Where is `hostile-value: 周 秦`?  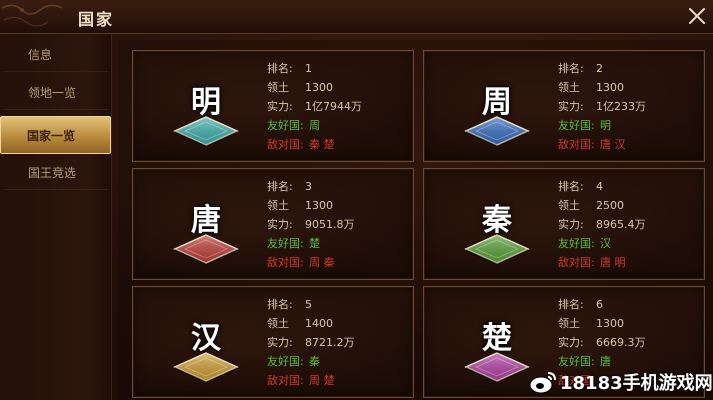 hostile-value: 周 秦 is located at coordinates (322, 262).